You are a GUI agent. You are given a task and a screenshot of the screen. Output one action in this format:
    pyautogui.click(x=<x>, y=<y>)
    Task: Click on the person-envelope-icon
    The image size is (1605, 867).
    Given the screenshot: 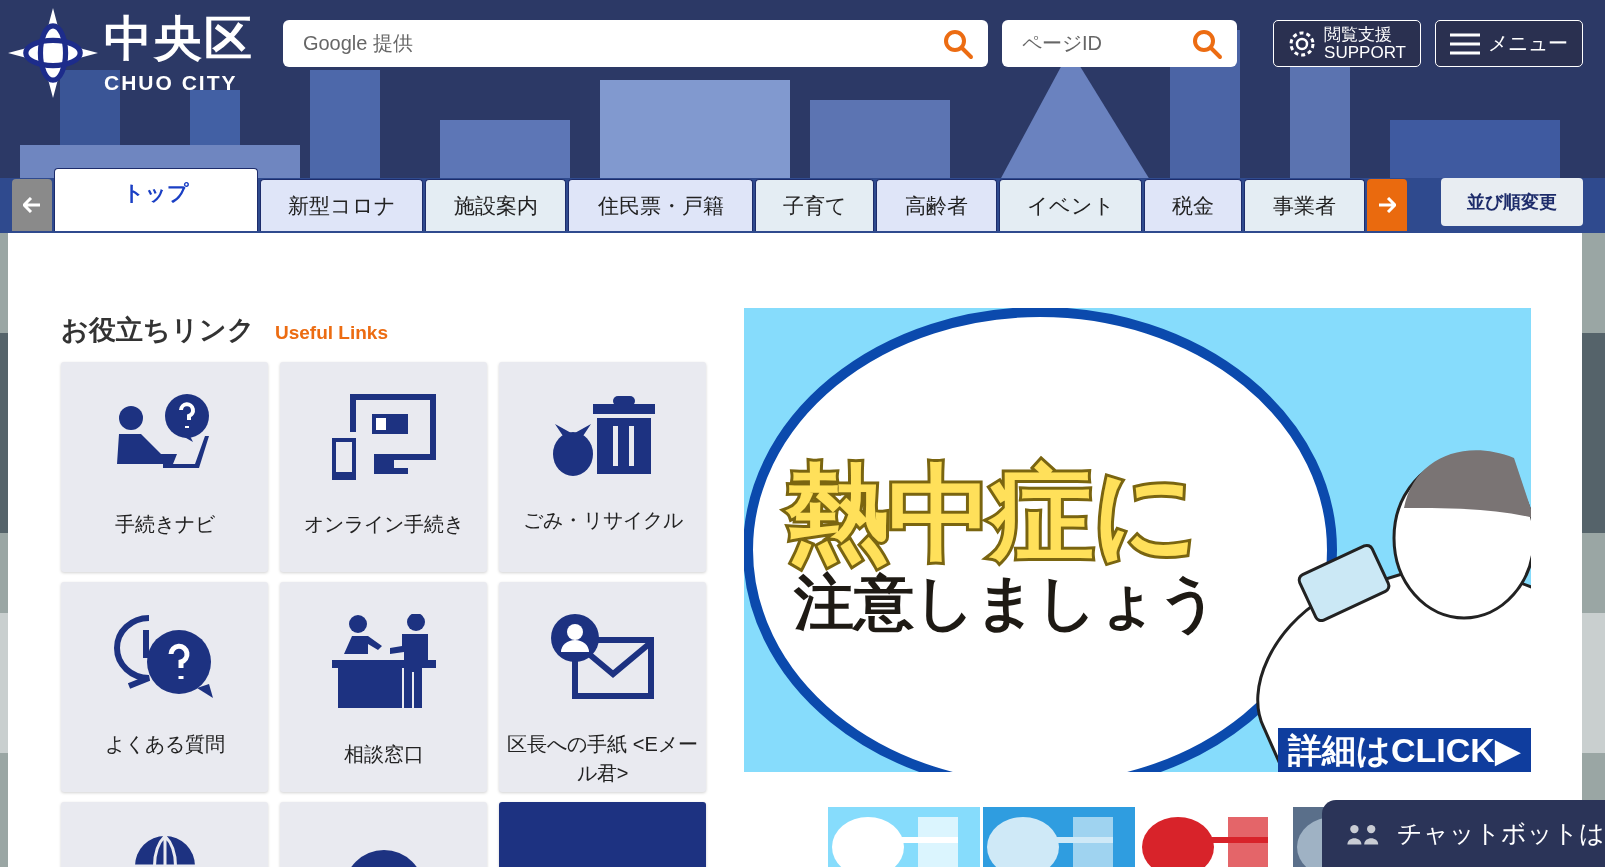 What is the action you would take?
    pyautogui.click(x=602, y=657)
    